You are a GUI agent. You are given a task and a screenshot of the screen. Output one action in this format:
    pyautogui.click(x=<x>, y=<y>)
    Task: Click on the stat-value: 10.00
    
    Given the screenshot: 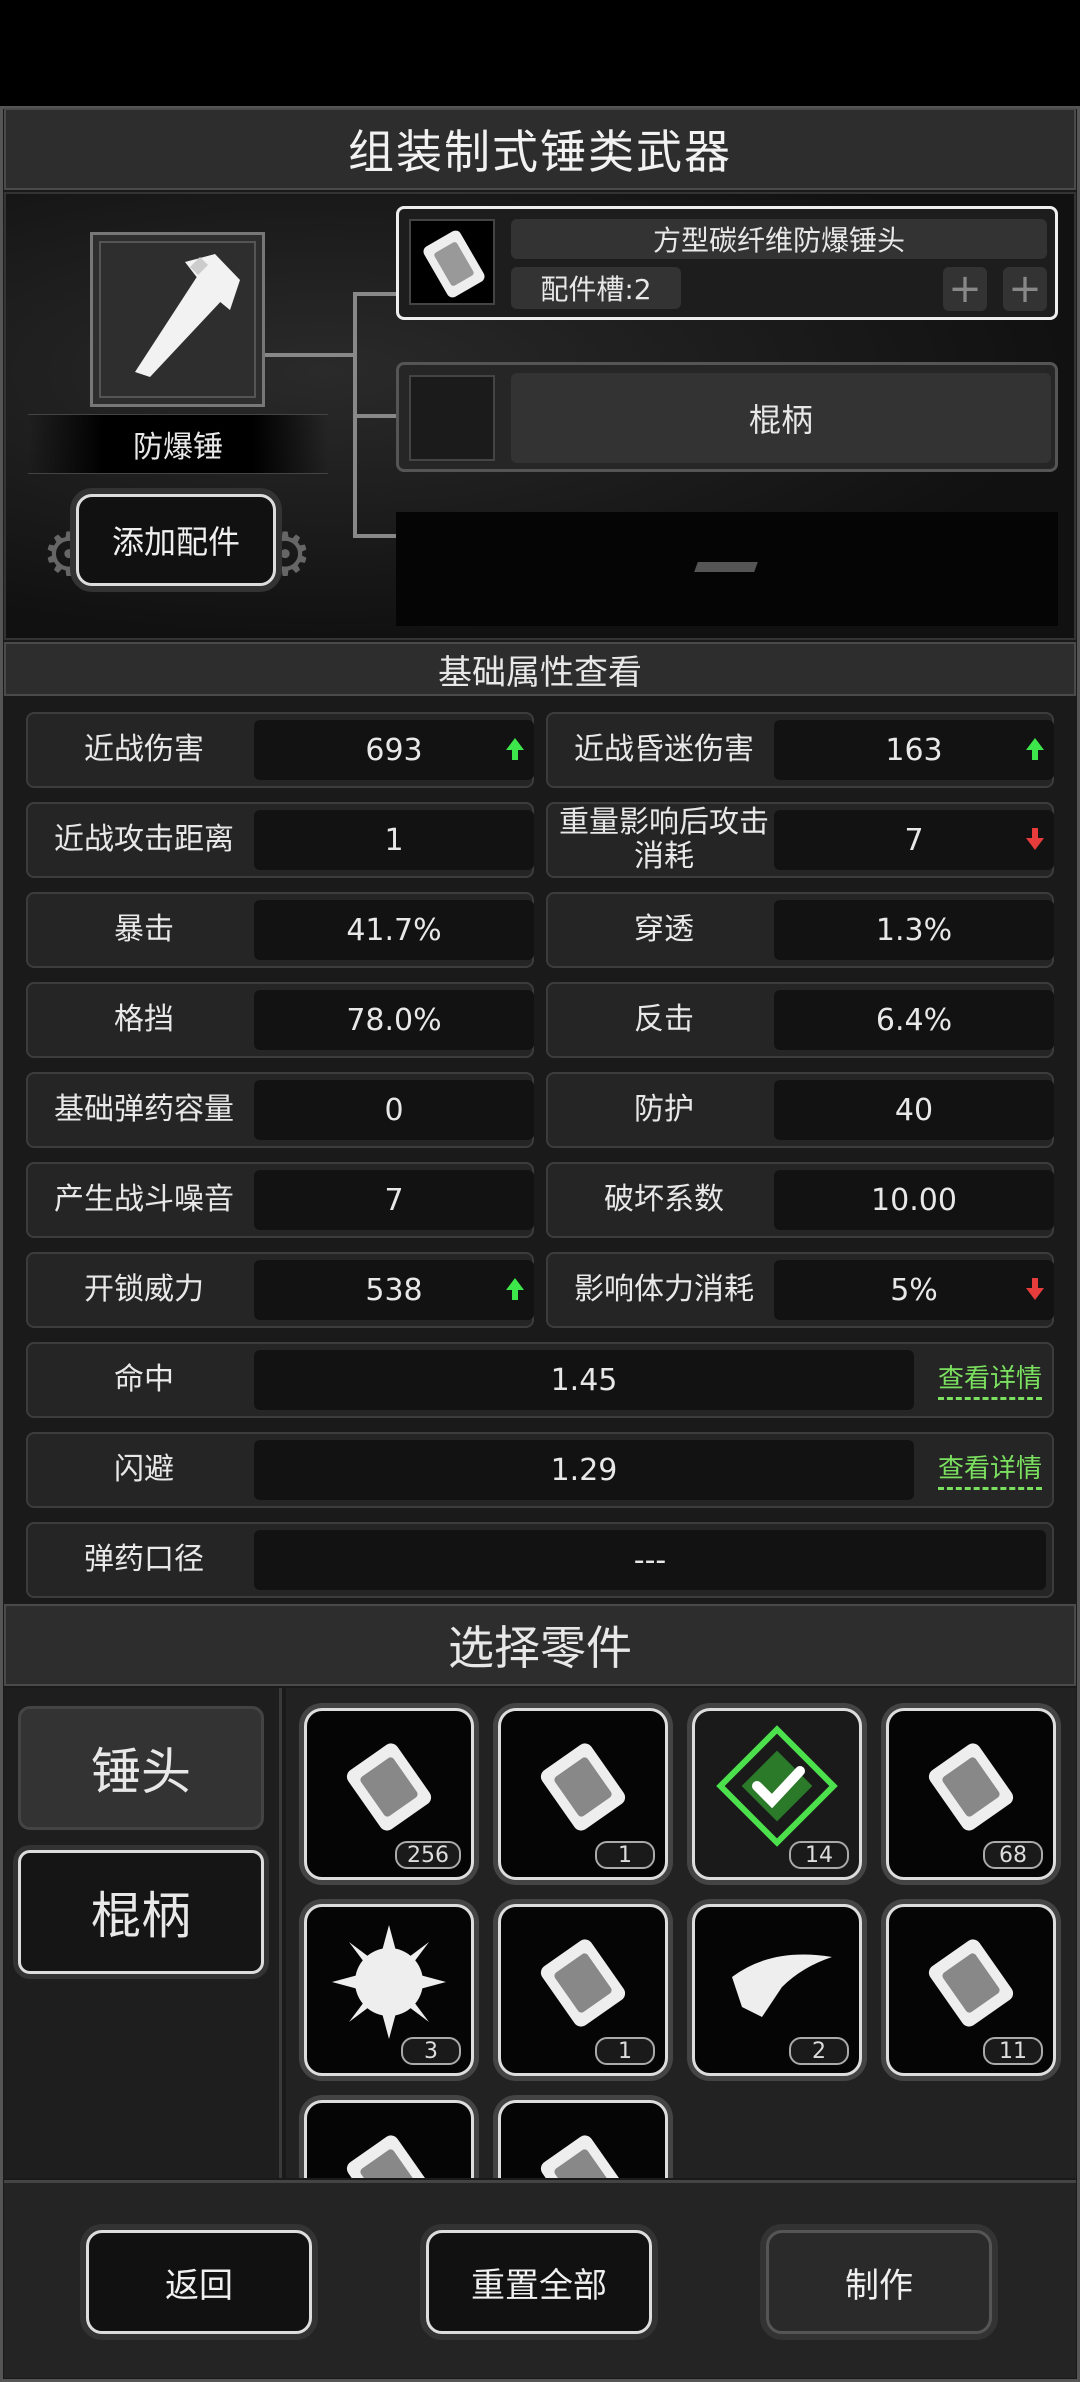 What is the action you would take?
    pyautogui.click(x=914, y=1200)
    